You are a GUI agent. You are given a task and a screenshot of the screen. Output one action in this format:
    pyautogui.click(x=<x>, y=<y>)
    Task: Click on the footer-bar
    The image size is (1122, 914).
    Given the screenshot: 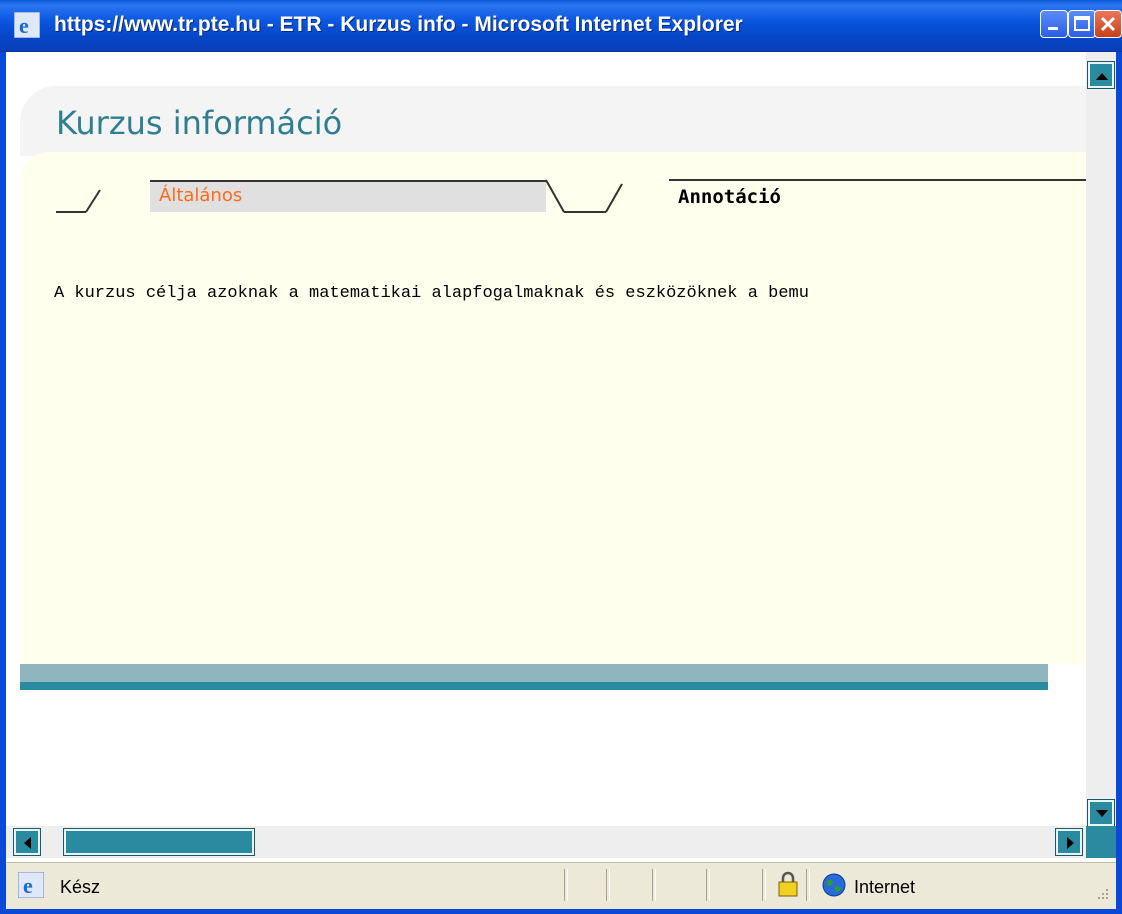 What is the action you would take?
    pyautogui.click(x=534, y=673)
    